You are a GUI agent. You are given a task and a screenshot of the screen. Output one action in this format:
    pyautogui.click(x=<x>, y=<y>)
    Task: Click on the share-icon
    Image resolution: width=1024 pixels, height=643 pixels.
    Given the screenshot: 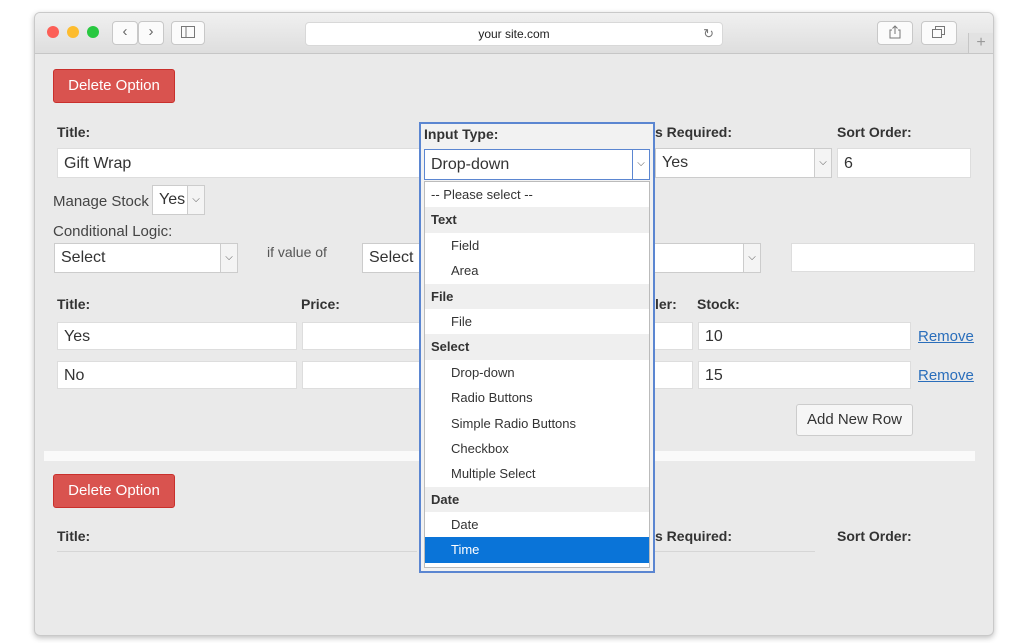 What is the action you would take?
    pyautogui.click(x=895, y=33)
    